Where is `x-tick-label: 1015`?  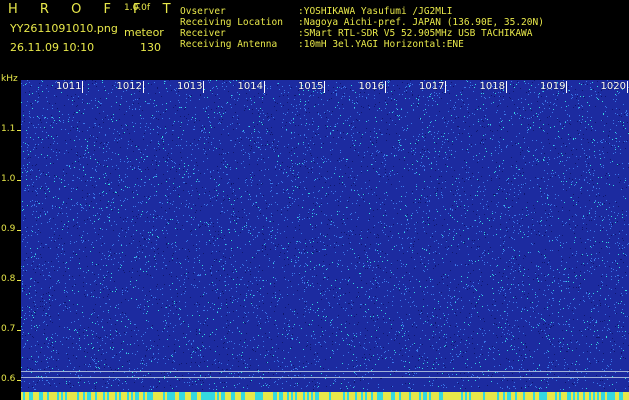
x-tick-label: 1015 is located at coordinates (312, 87).